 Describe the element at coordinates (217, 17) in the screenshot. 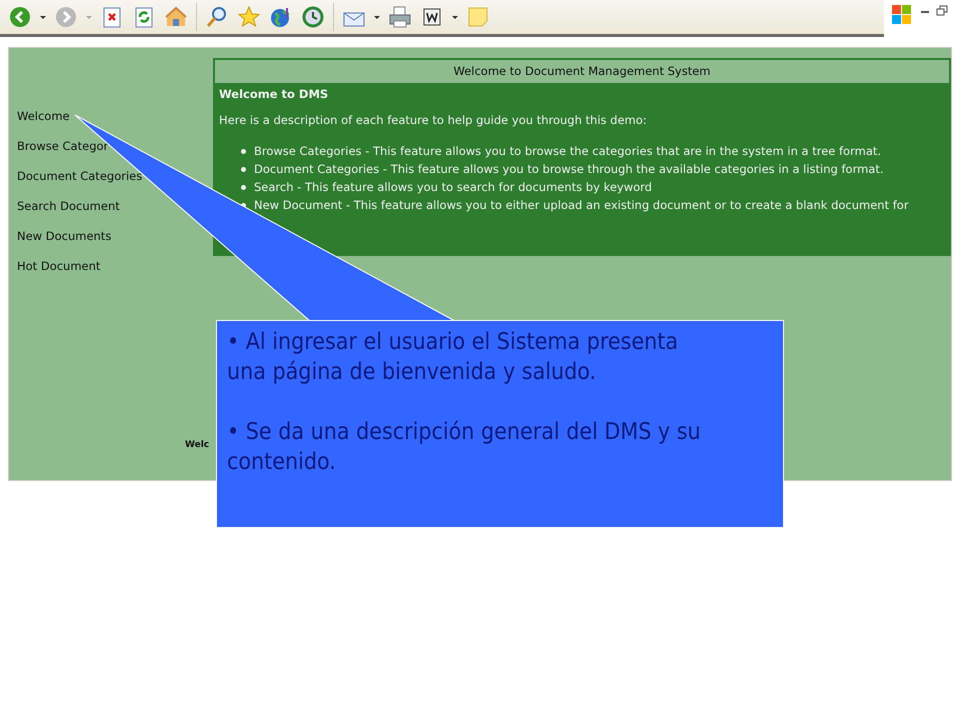

I see `search-icon` at that location.